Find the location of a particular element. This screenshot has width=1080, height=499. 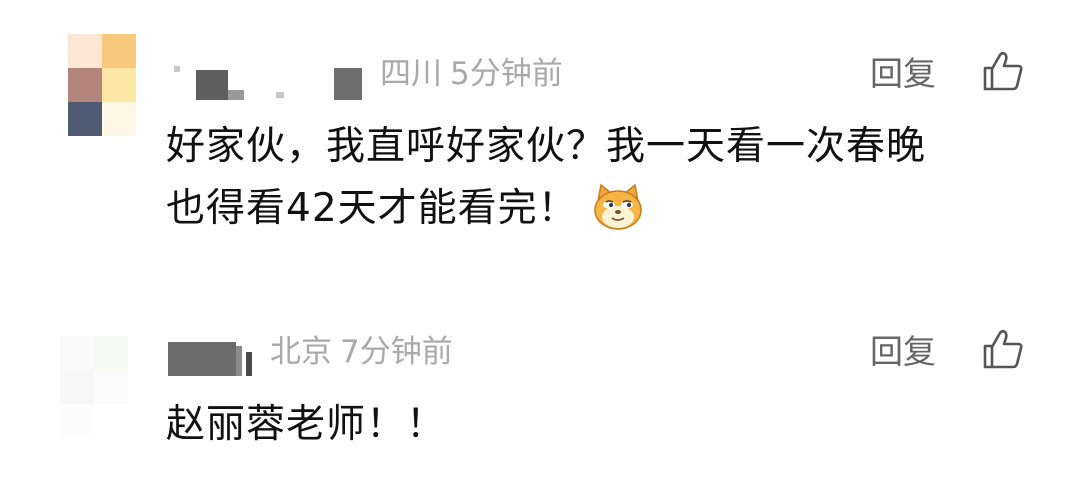

comment-time: 5分钟前 is located at coordinates (506, 74).